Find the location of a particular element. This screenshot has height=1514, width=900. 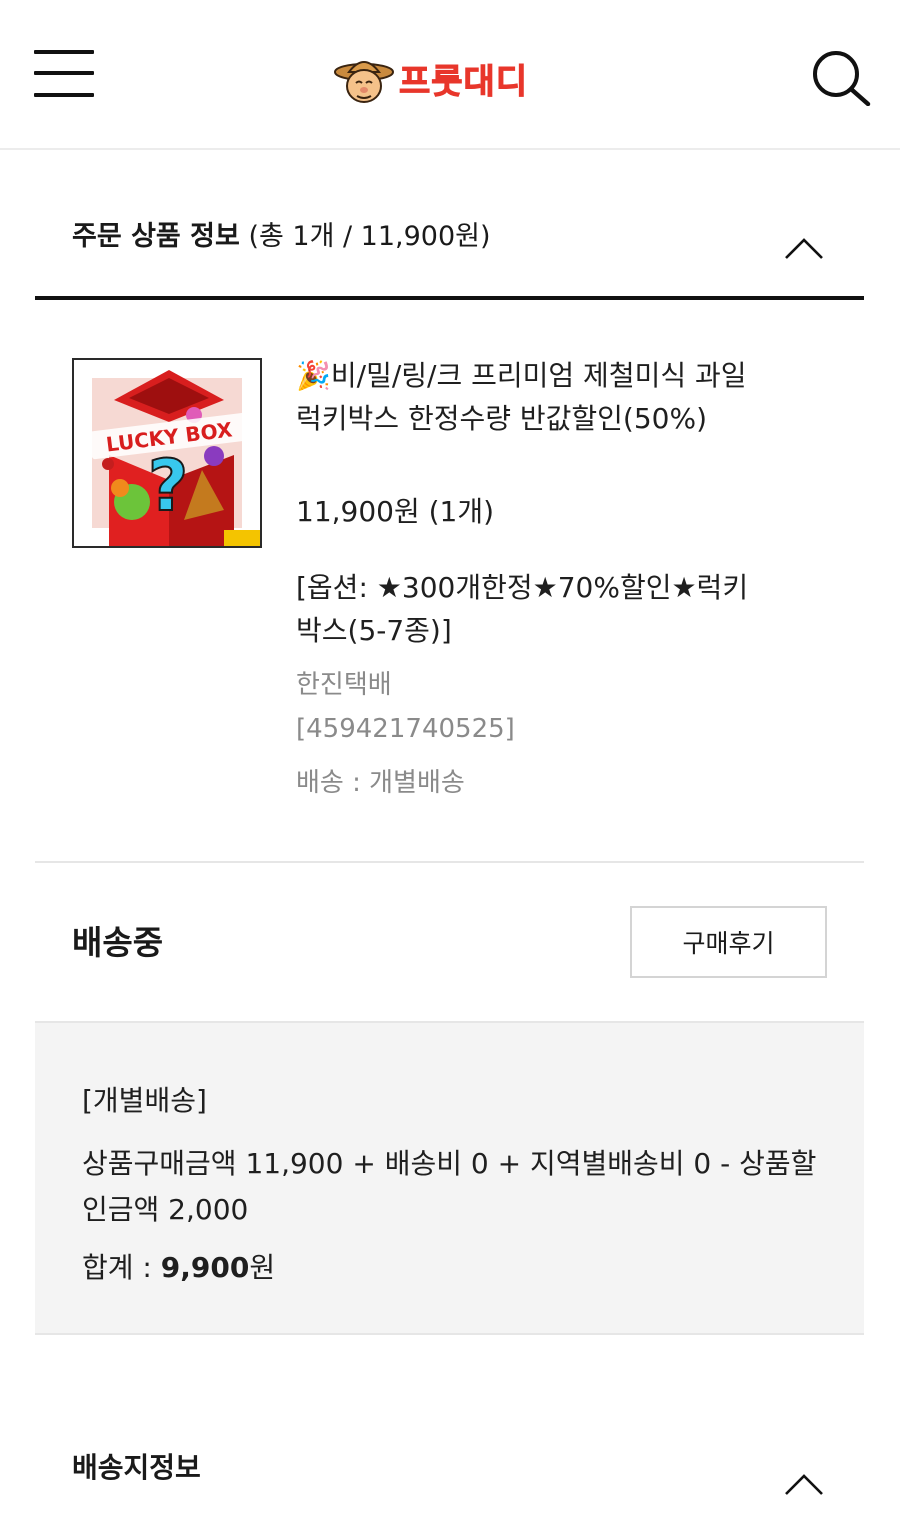

search-icon is located at coordinates (841, 77).